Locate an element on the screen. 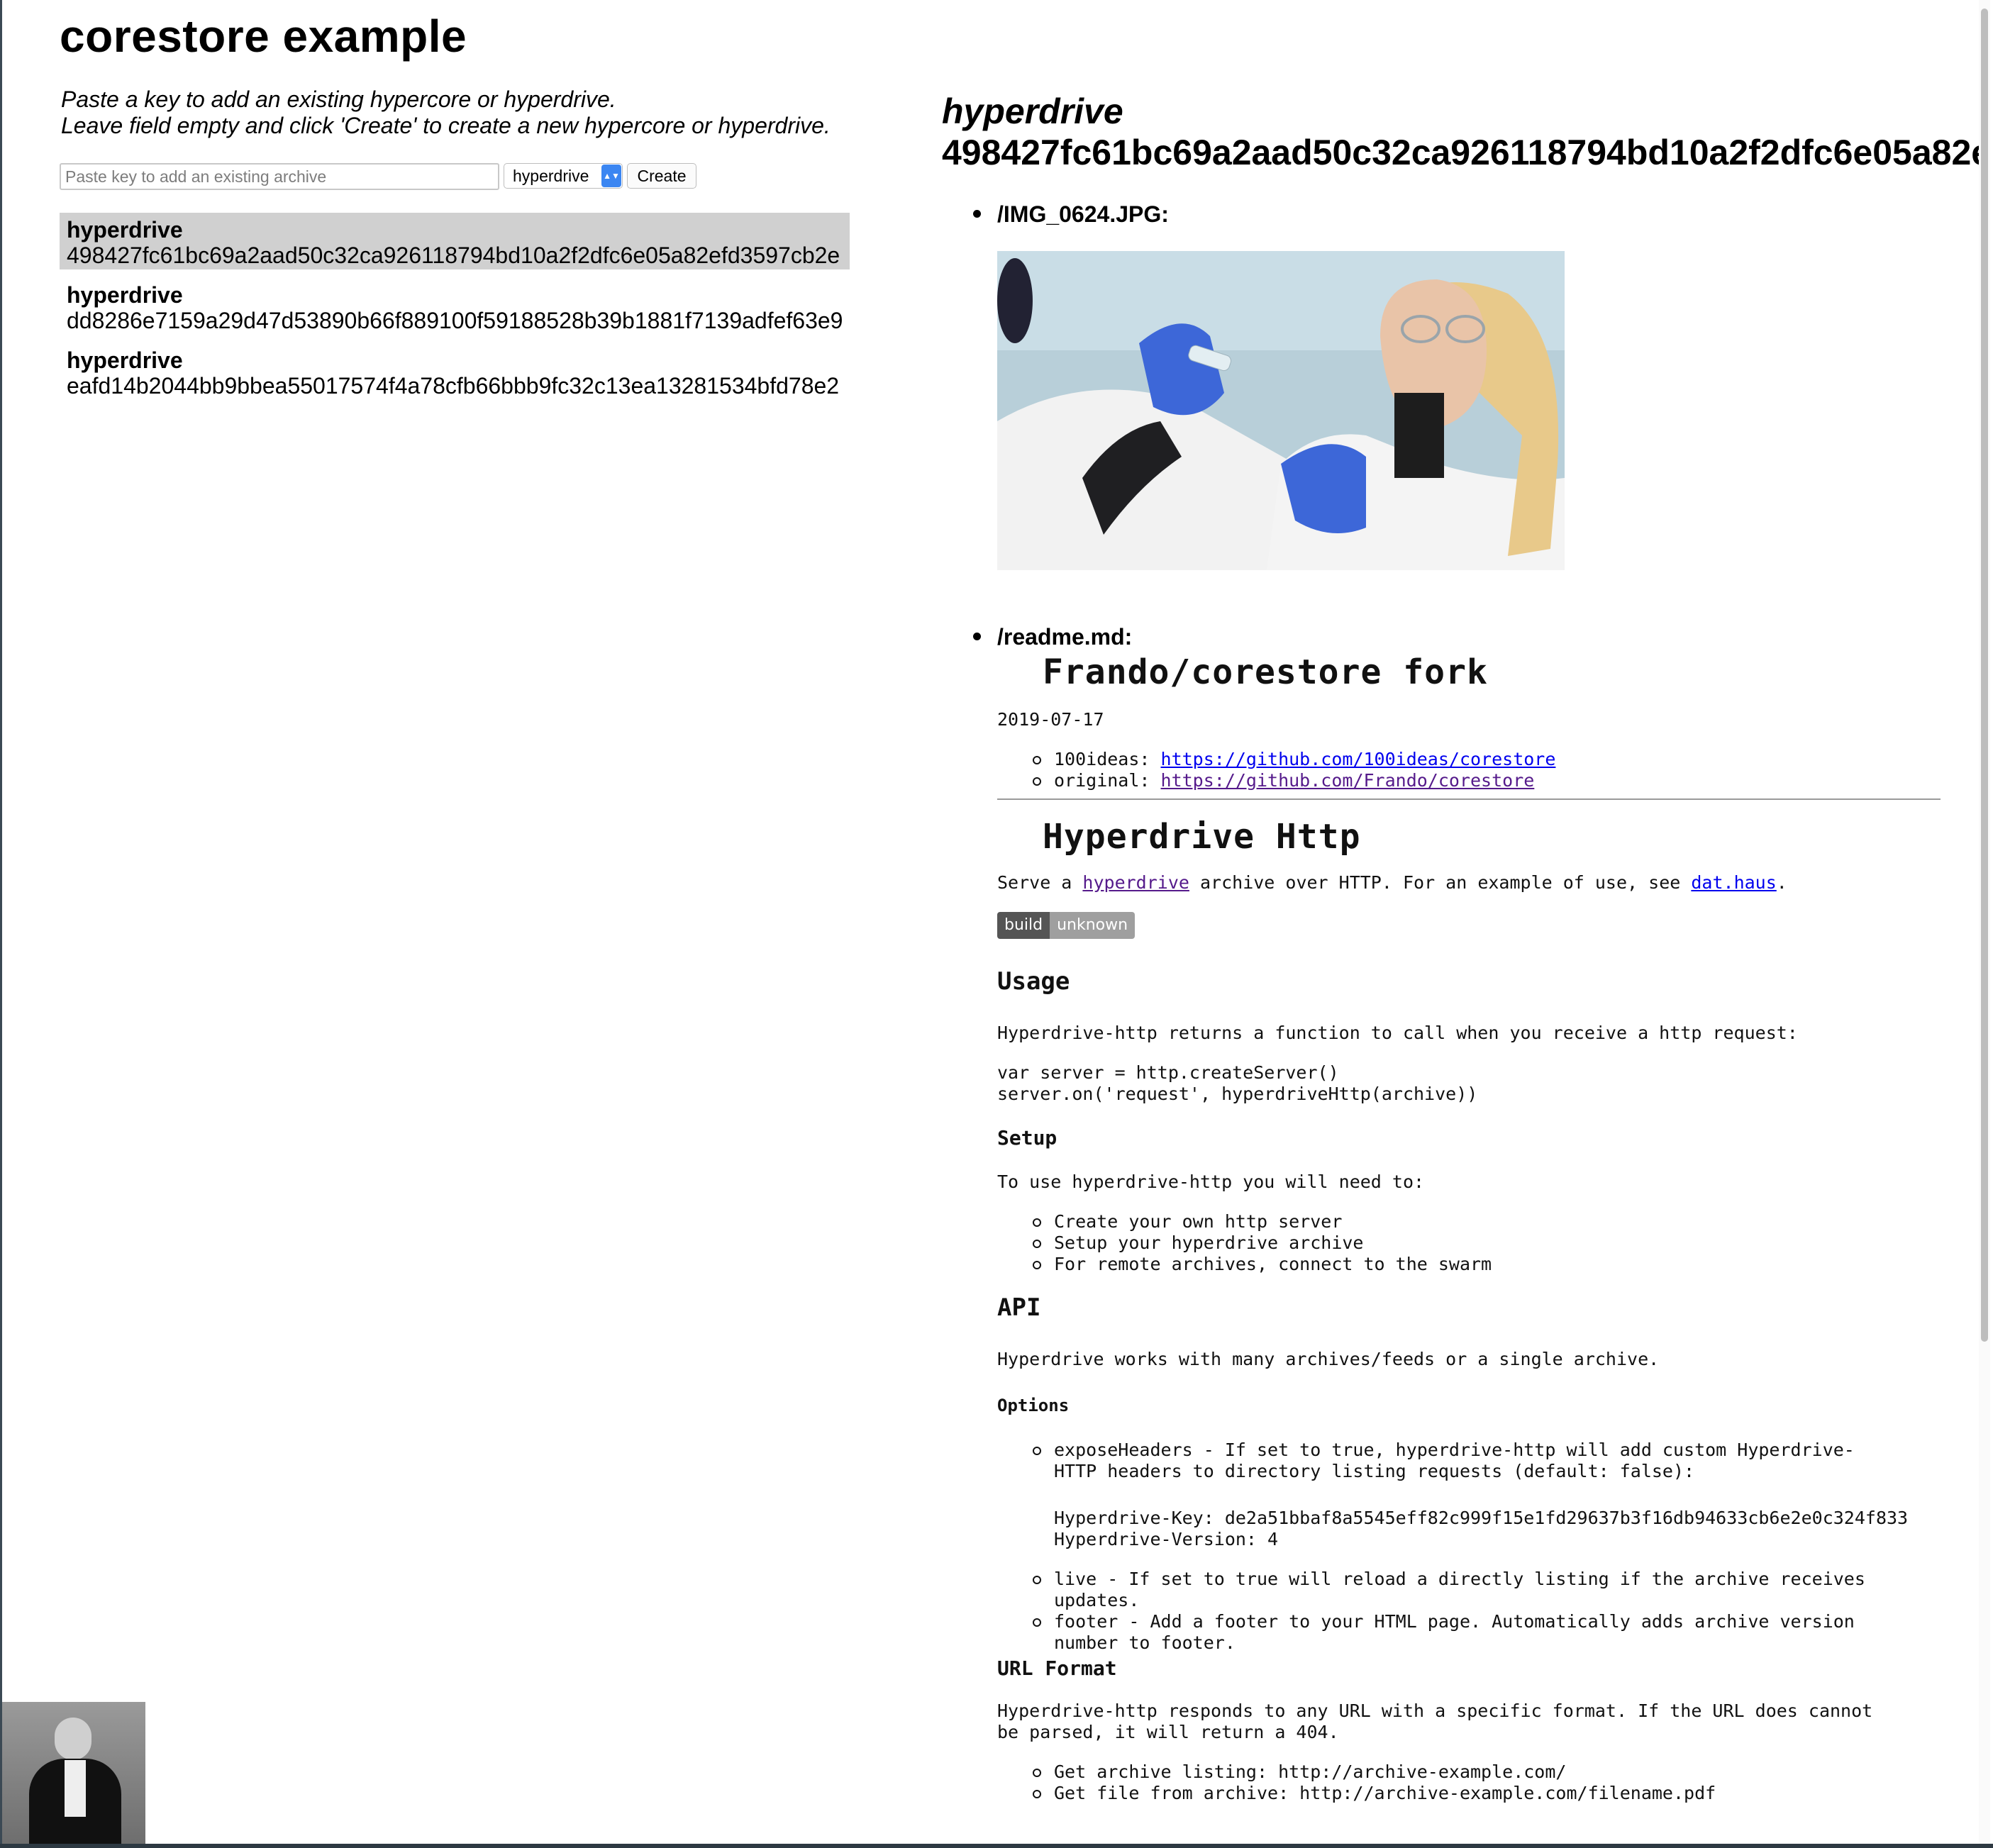 The height and width of the screenshot is (1848, 1993). section-heading: URL Format is located at coordinates (1057, 1668).